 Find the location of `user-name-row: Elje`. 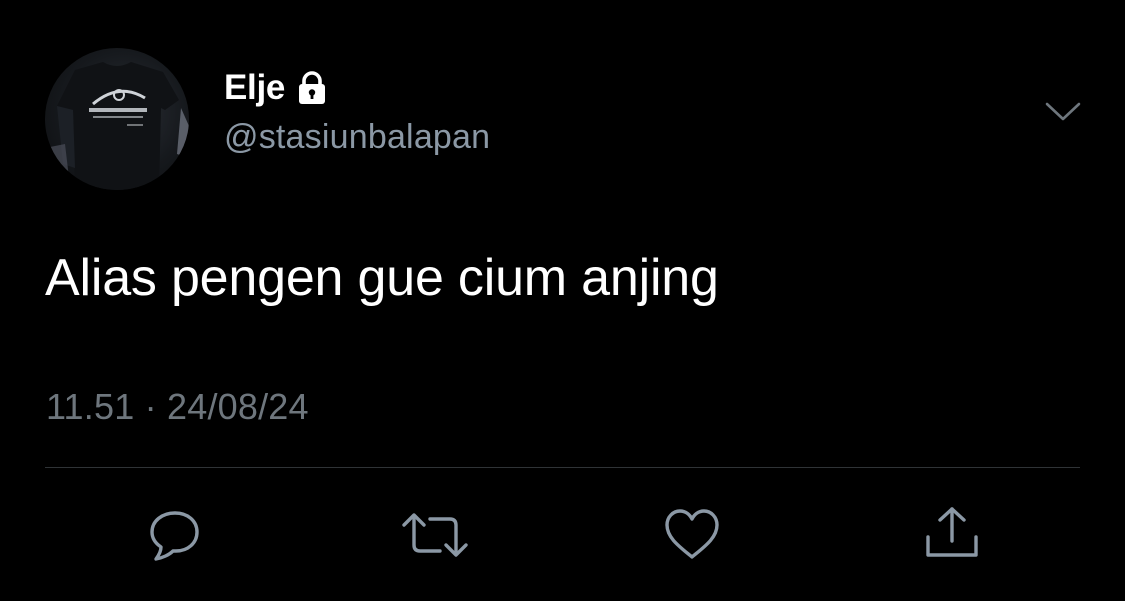

user-name-row: Elje is located at coordinates (275, 88).